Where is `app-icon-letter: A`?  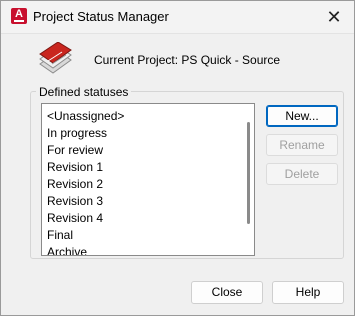 app-icon-letter: A is located at coordinates (19, 14).